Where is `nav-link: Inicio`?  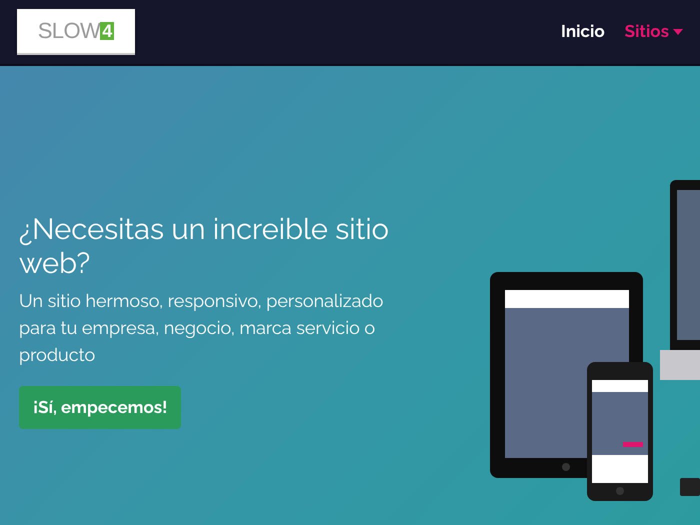
nav-link: Inicio is located at coordinates (582, 32).